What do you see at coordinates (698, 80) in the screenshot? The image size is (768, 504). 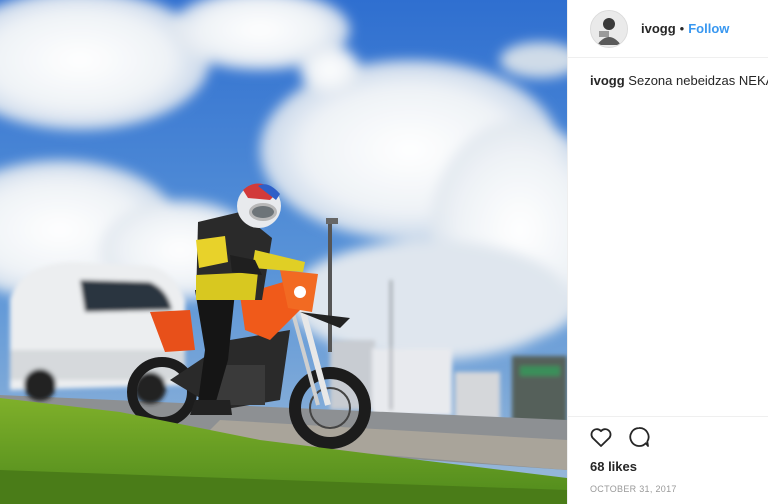 I see `caption-text: Sezona nebeidzas NEKAD` at bounding box center [698, 80].